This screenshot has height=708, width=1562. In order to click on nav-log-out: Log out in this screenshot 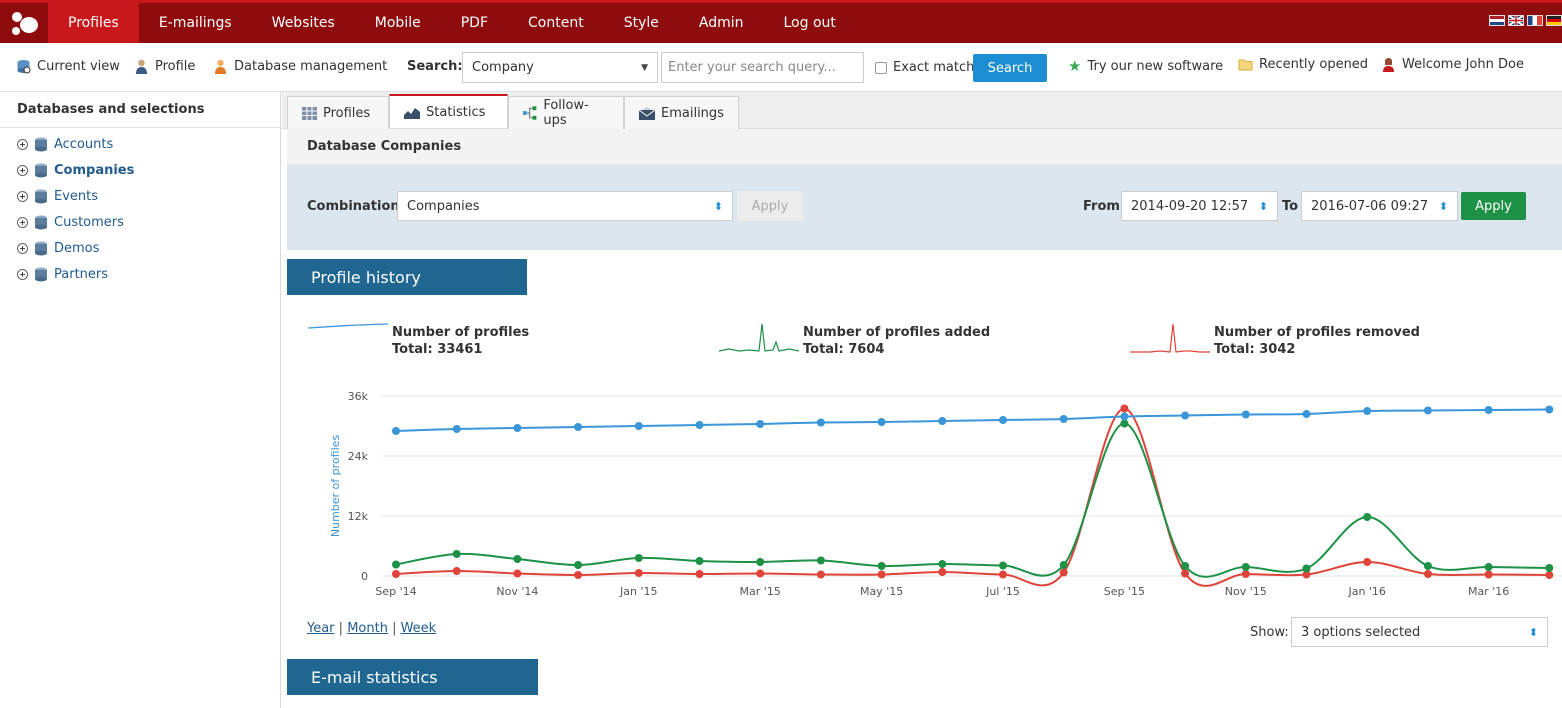, I will do `click(809, 23)`.